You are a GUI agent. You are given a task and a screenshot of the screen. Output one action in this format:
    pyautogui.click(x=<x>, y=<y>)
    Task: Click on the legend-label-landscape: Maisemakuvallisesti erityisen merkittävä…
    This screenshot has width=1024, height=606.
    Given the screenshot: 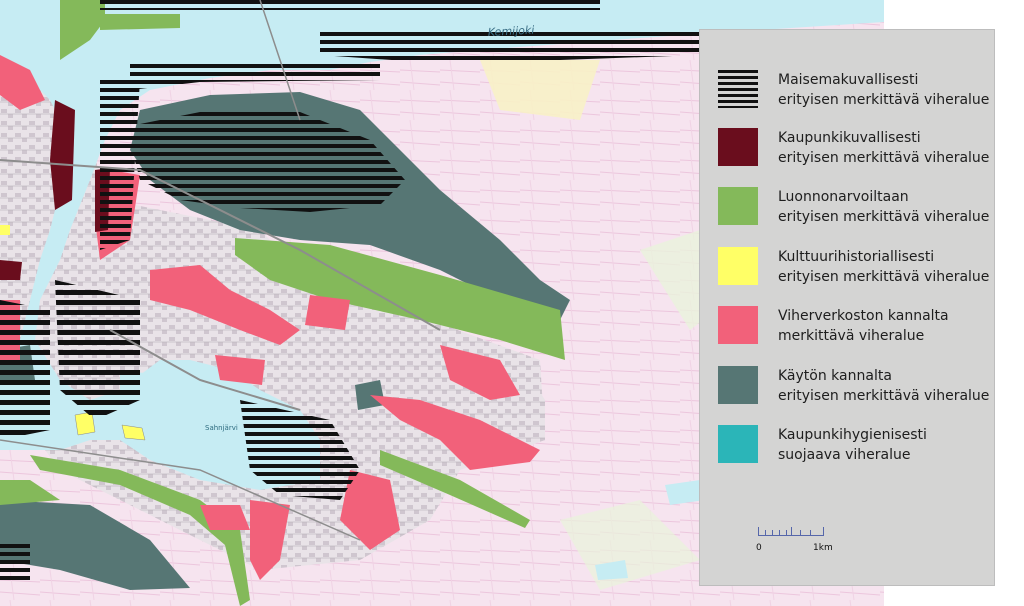 What is the action you would take?
    pyautogui.click(x=884, y=90)
    